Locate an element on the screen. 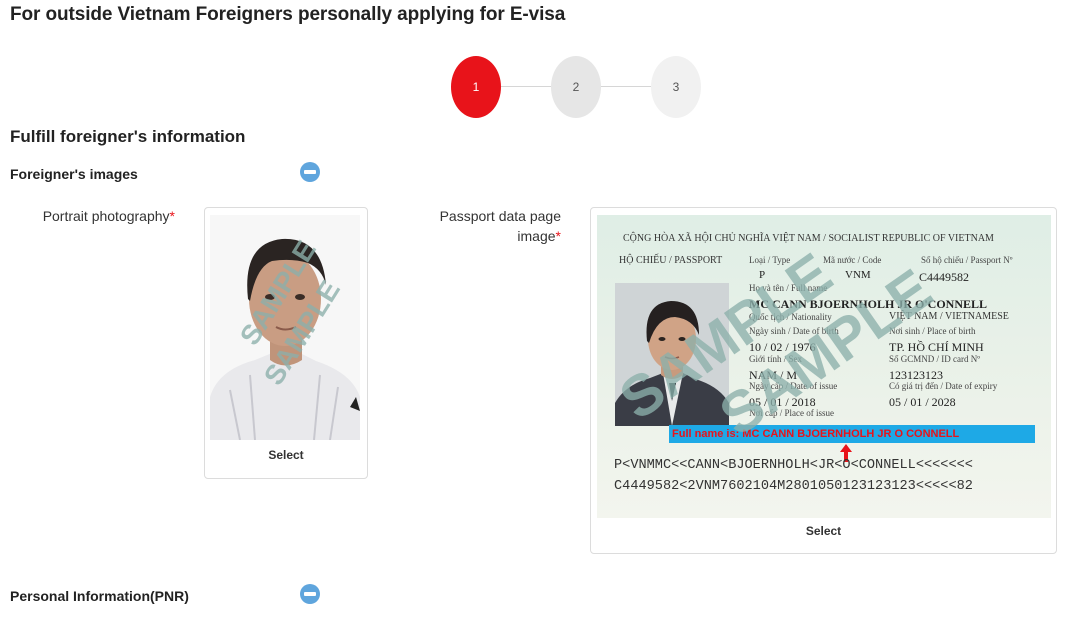  passport-expiry-value: 05 / 01 / 2028 is located at coordinates (922, 402).